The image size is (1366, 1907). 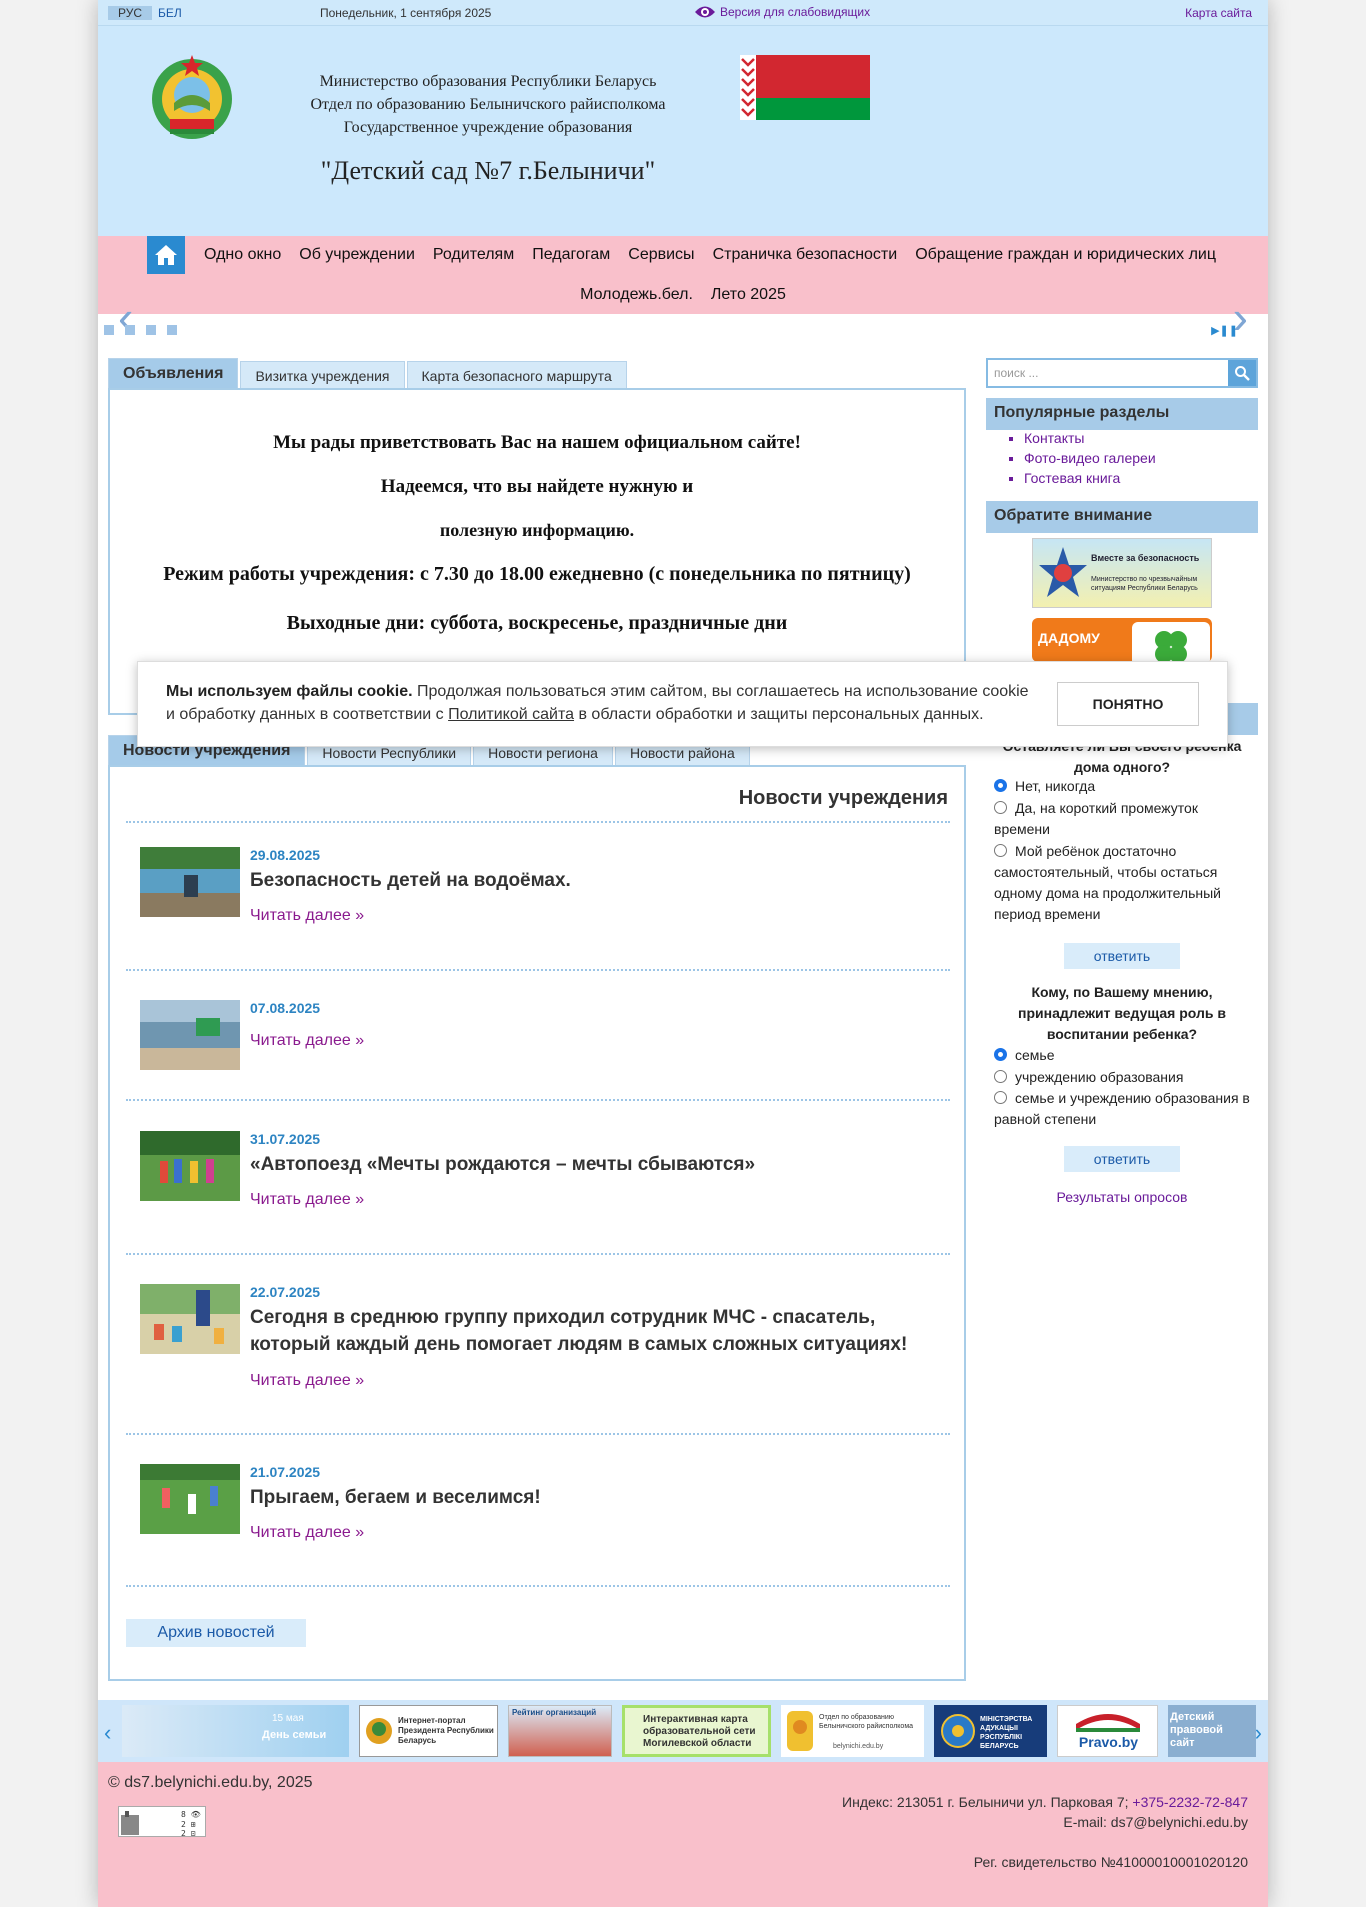 I want to click on tab: Объявления, so click(x=173, y=373).